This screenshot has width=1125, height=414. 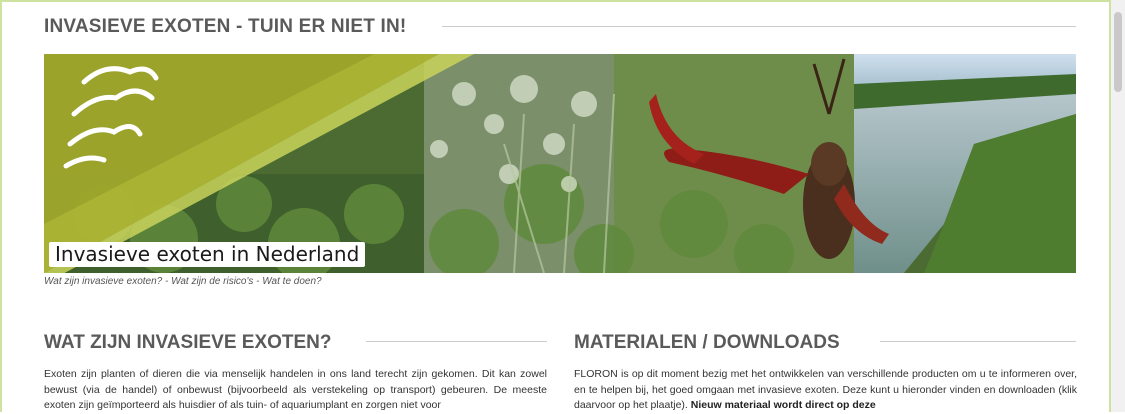 I want to click on scrollbar-thumb, so click(x=1118, y=52).